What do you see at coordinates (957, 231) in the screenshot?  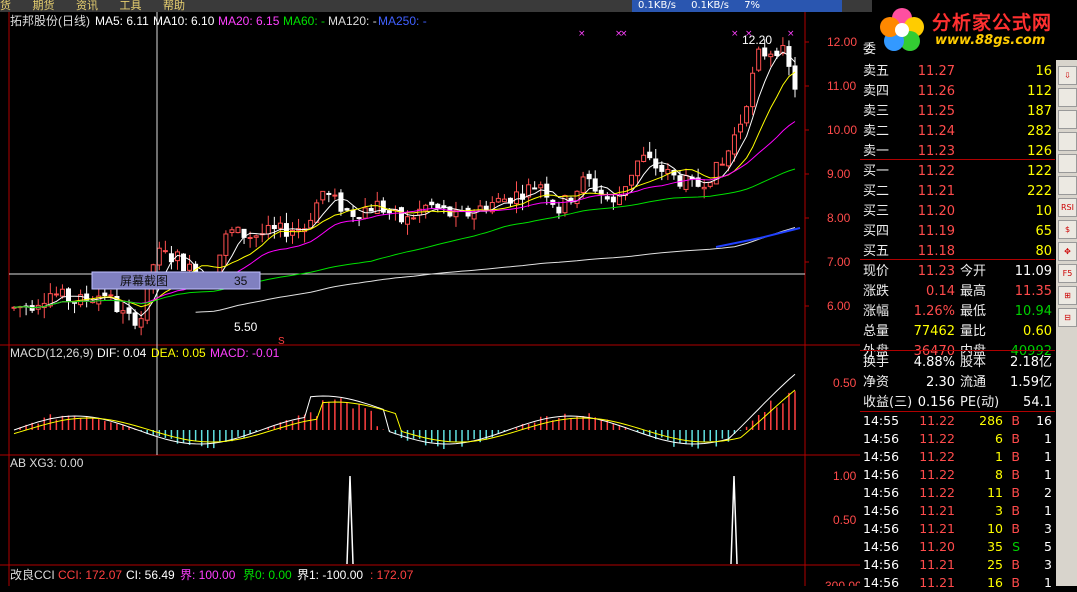 I see `bid-row: 买四 11.19 65` at bounding box center [957, 231].